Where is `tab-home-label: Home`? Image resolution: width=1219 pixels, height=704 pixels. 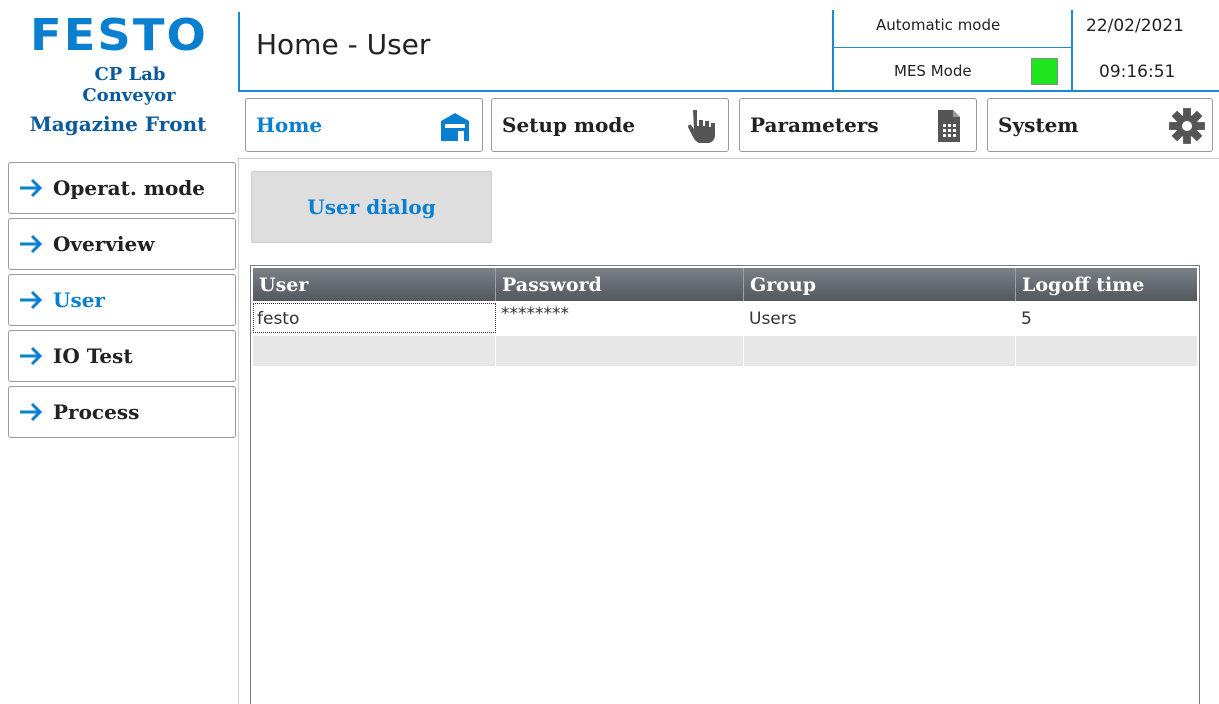 tab-home-label: Home is located at coordinates (289, 125).